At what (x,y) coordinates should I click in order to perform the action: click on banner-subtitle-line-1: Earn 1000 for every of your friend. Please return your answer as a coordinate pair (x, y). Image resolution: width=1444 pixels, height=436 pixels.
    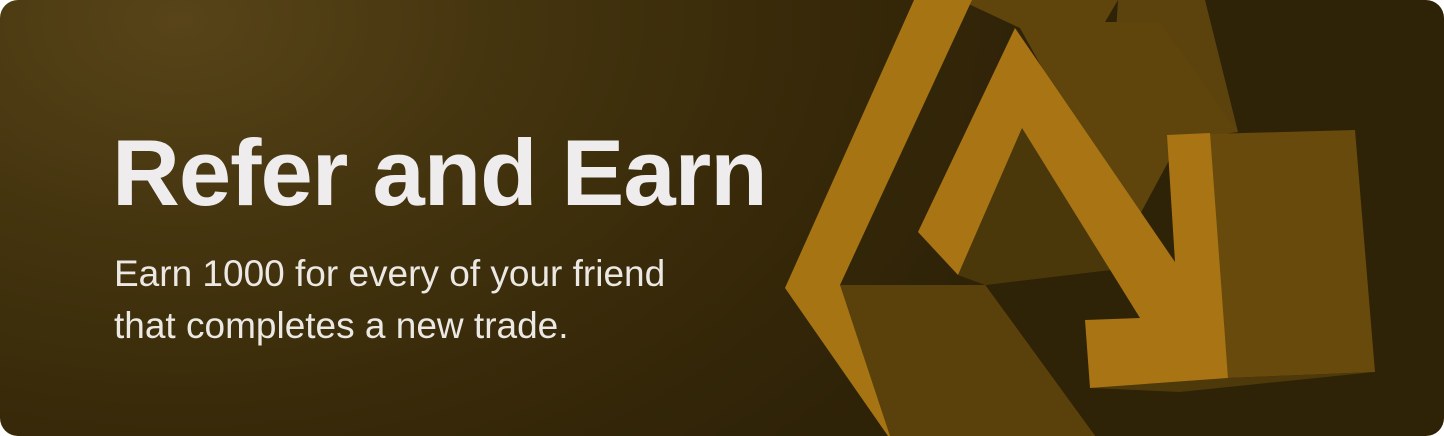
    Looking at the image, I should click on (390, 273).